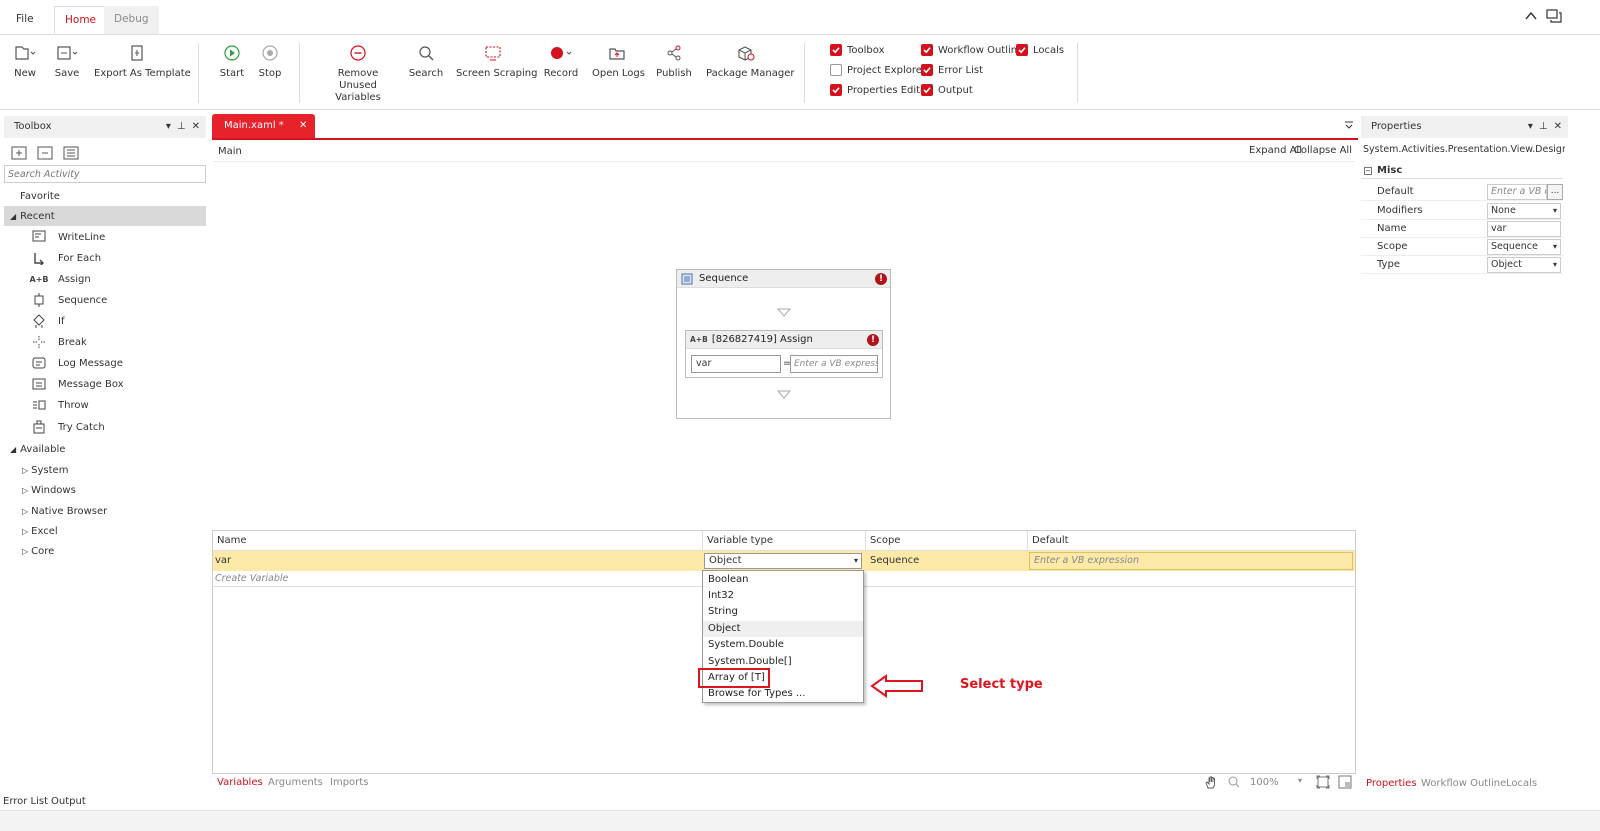 The image size is (1600, 831). I want to click on fit-to-screen-icon, so click(1323, 782).